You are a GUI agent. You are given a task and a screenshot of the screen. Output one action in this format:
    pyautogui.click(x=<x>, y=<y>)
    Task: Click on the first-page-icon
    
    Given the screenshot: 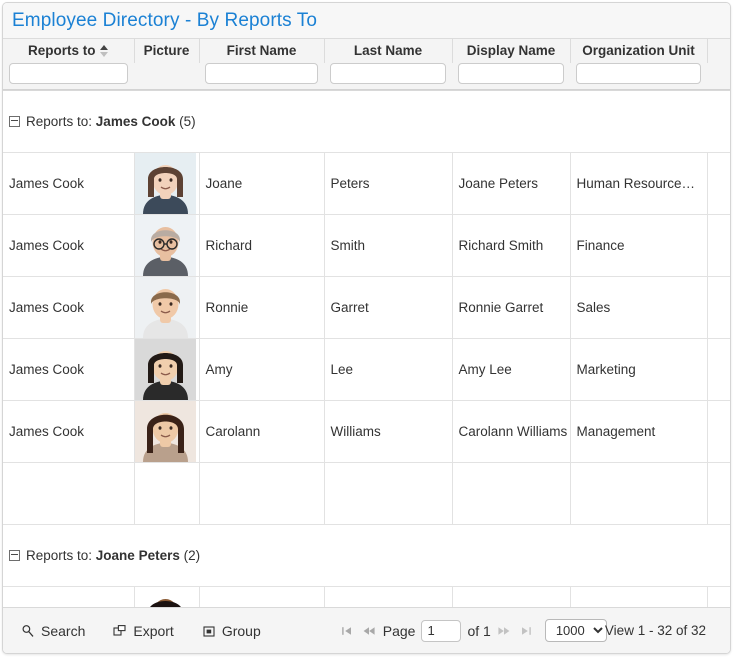 What is the action you would take?
    pyautogui.click(x=348, y=631)
    